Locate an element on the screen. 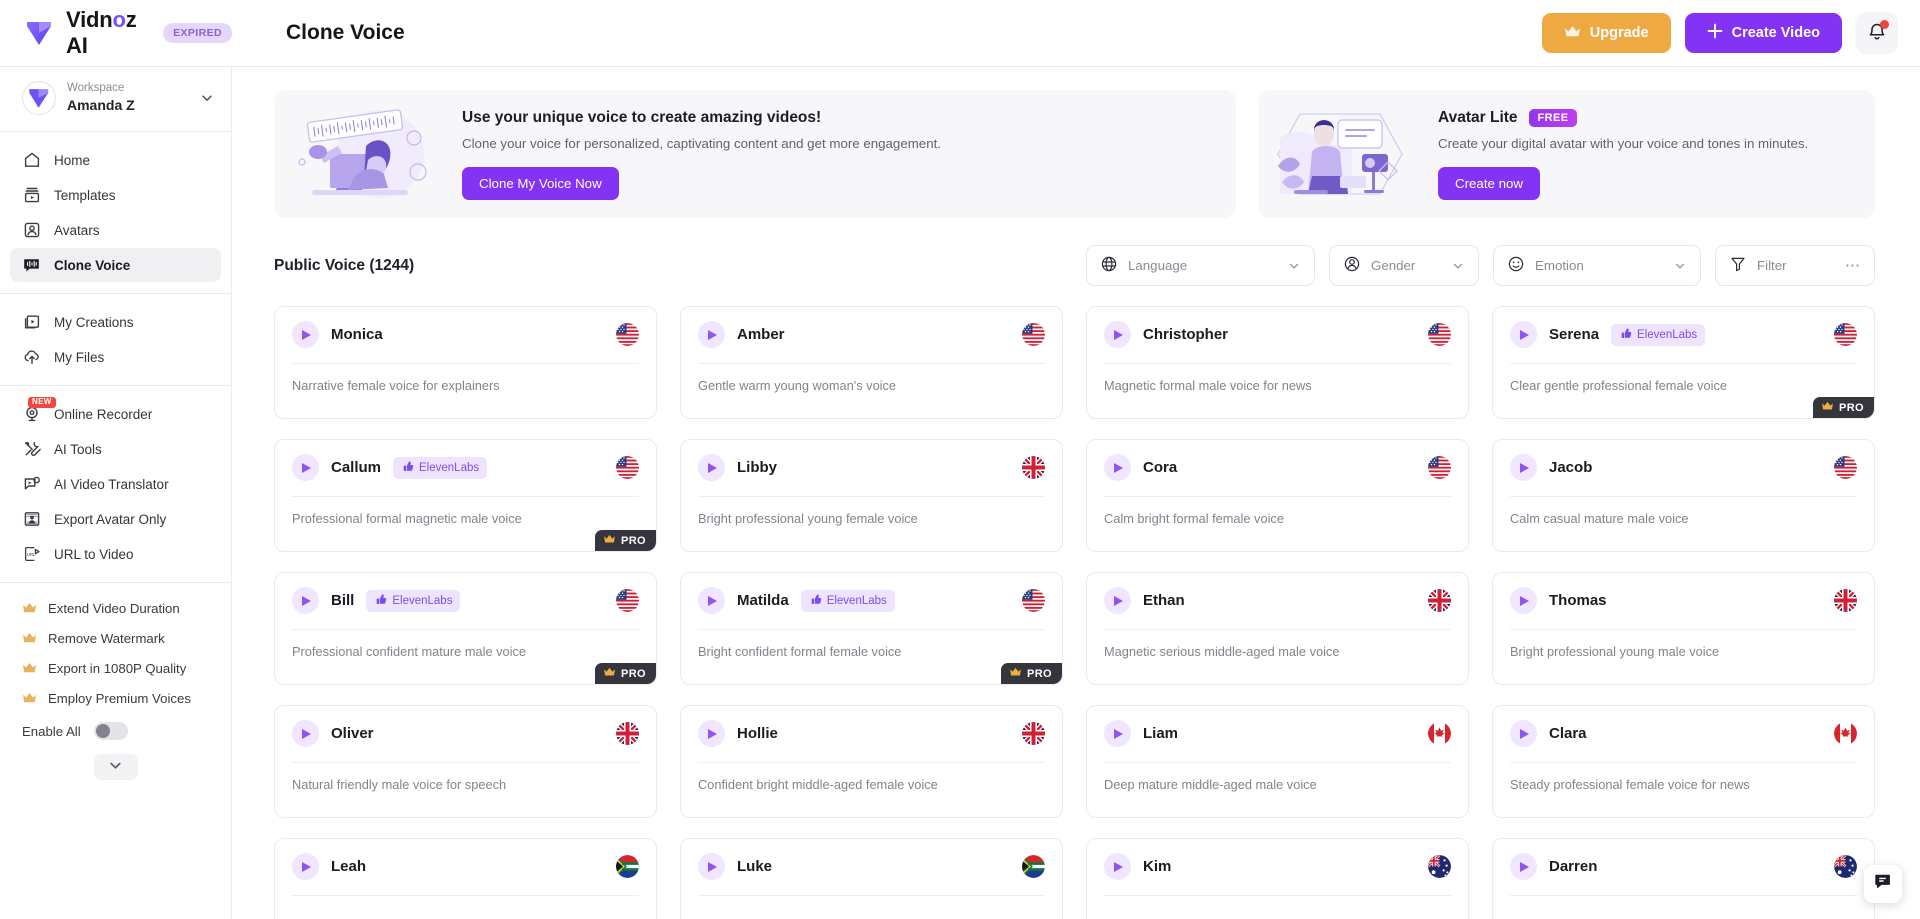  ellipsis-icon: ⋯ is located at coordinates (1853, 265).